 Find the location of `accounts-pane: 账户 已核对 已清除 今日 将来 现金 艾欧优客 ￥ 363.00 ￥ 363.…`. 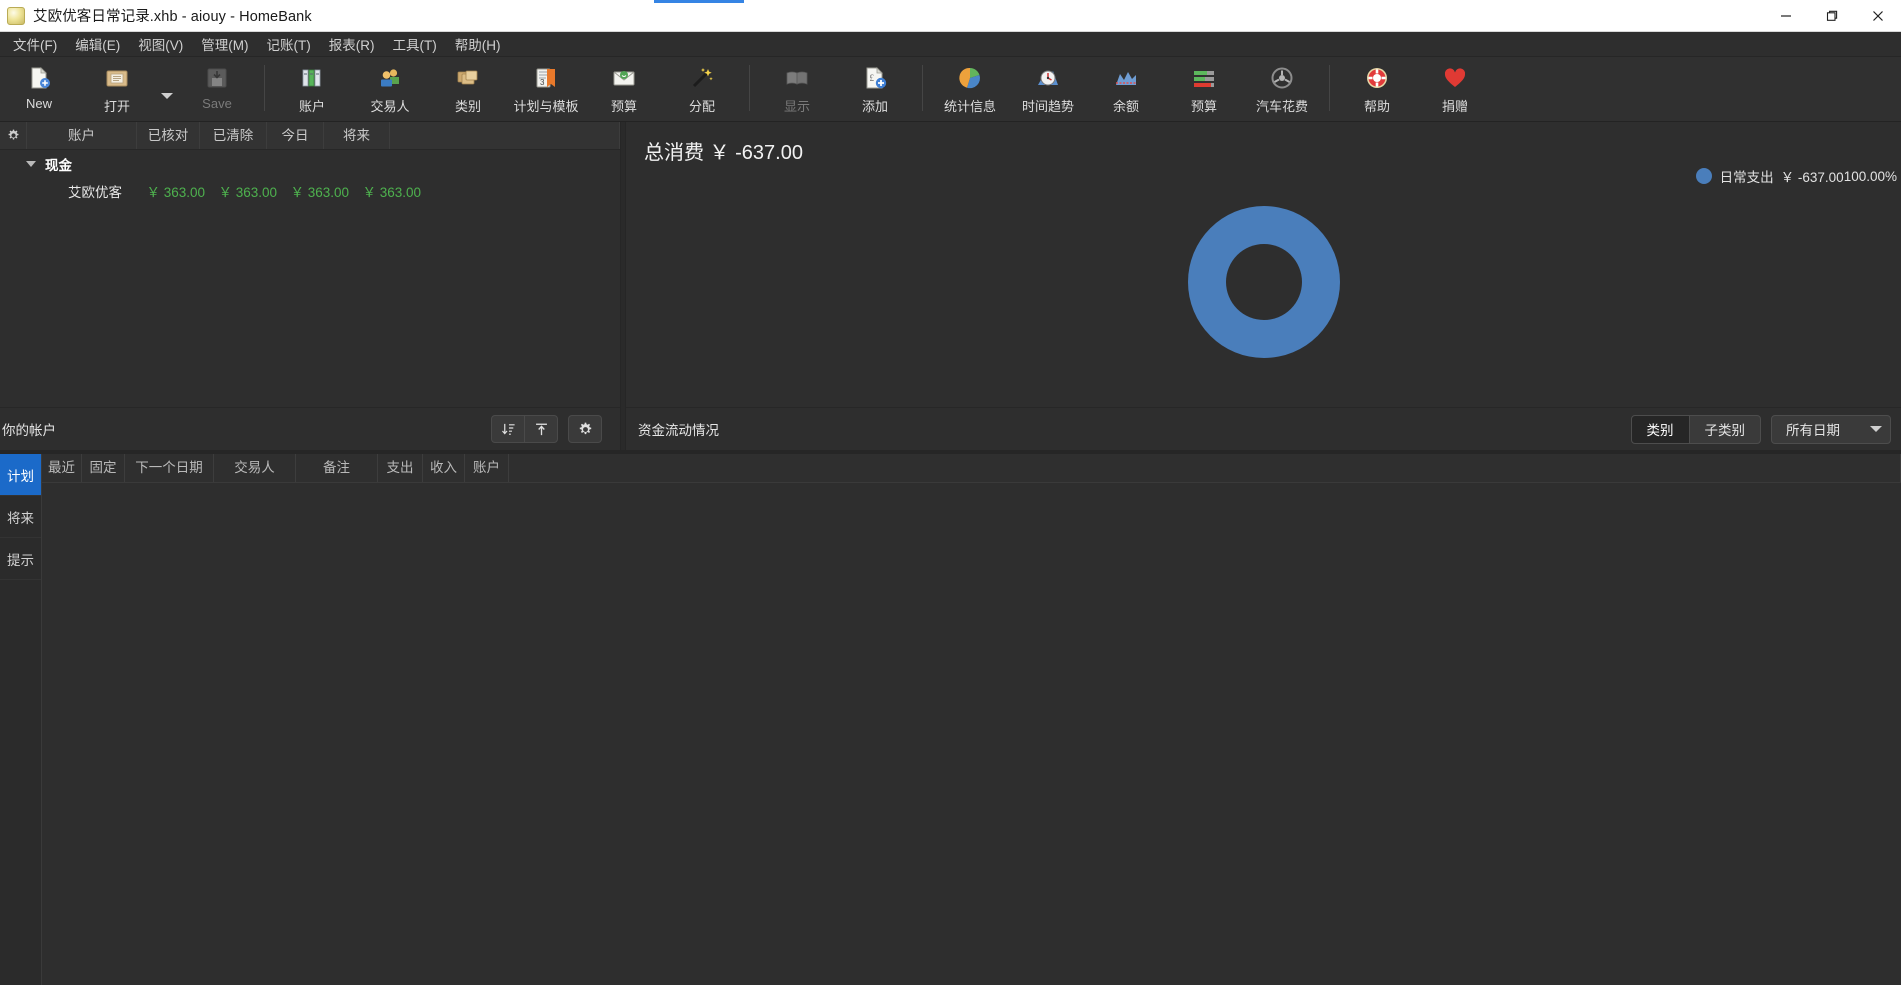

accounts-pane: 账户 已核对 已清除 今日 将来 现金 艾欧优客 ￥ 363.00 ￥ 363.… is located at coordinates (310, 286).